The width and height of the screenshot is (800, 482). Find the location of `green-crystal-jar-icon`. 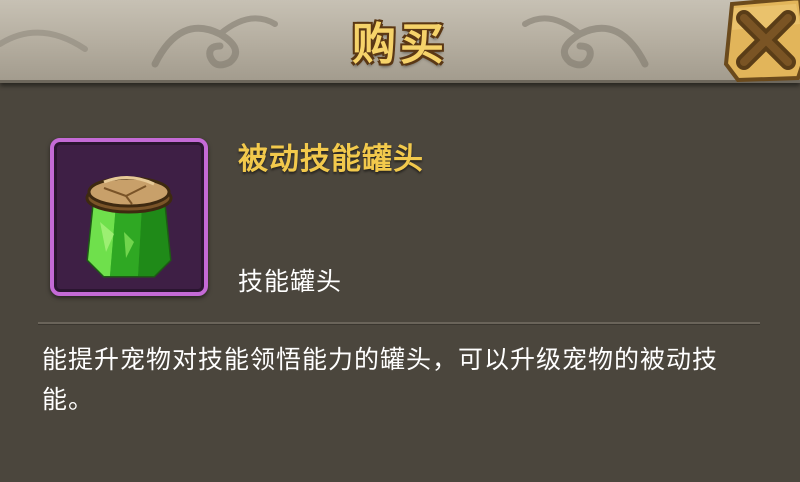

green-crystal-jar-icon is located at coordinates (129, 227).